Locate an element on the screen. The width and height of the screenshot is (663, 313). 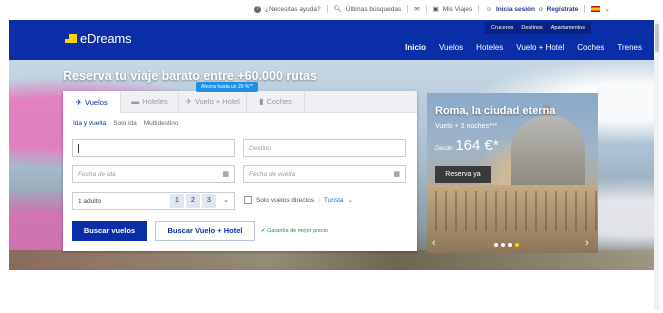
tab-flight-hotel: ✈ Vuelo + Hotel is located at coordinates (213, 101).